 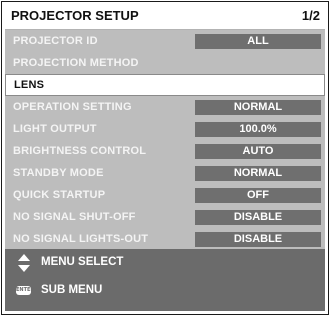 What do you see at coordinates (72, 107) in the screenshot?
I see `menu-item-label: OPERATION SETTING` at bounding box center [72, 107].